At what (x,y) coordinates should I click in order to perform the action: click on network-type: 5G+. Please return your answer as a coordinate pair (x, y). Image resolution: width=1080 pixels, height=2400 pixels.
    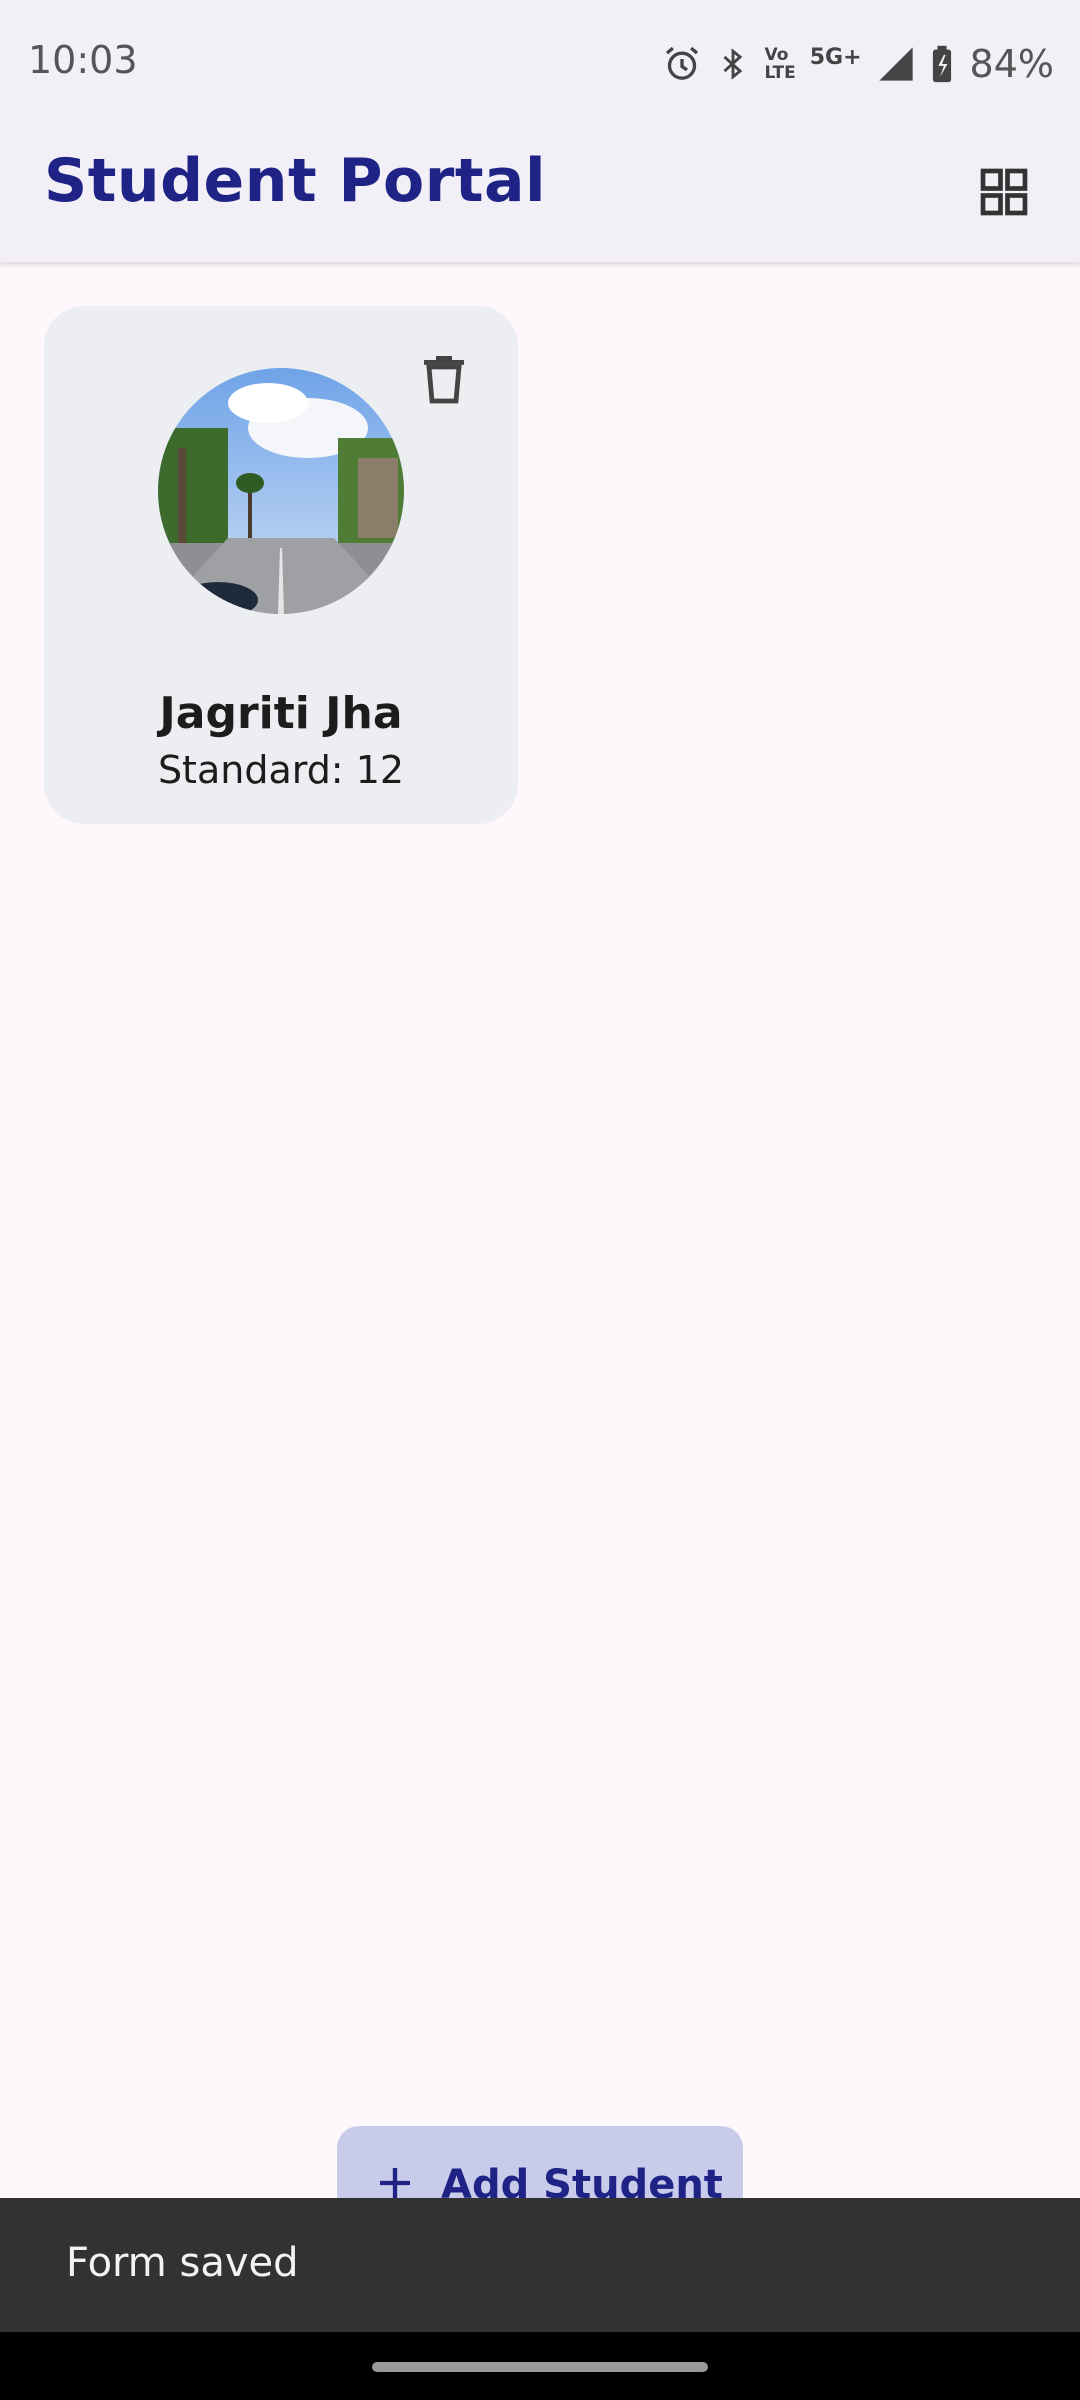
    Looking at the image, I should click on (835, 57).